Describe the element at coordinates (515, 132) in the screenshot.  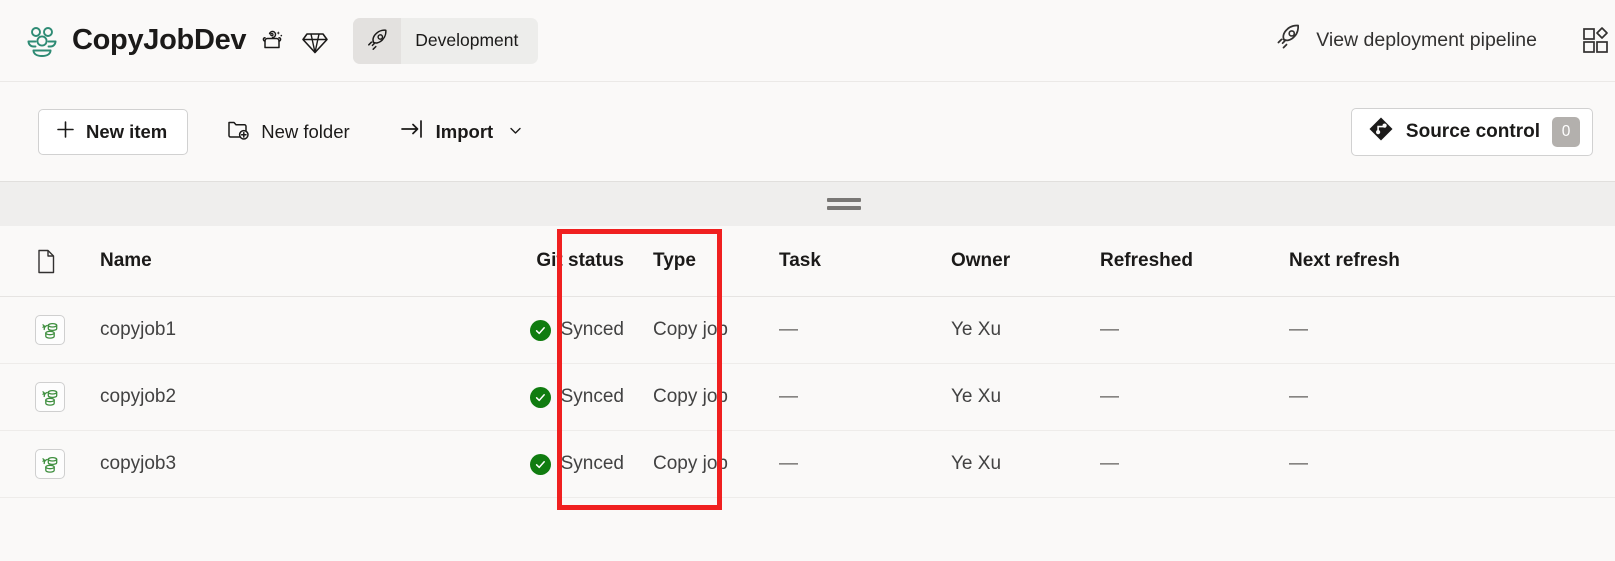
I see `chevron-down-icon` at that location.